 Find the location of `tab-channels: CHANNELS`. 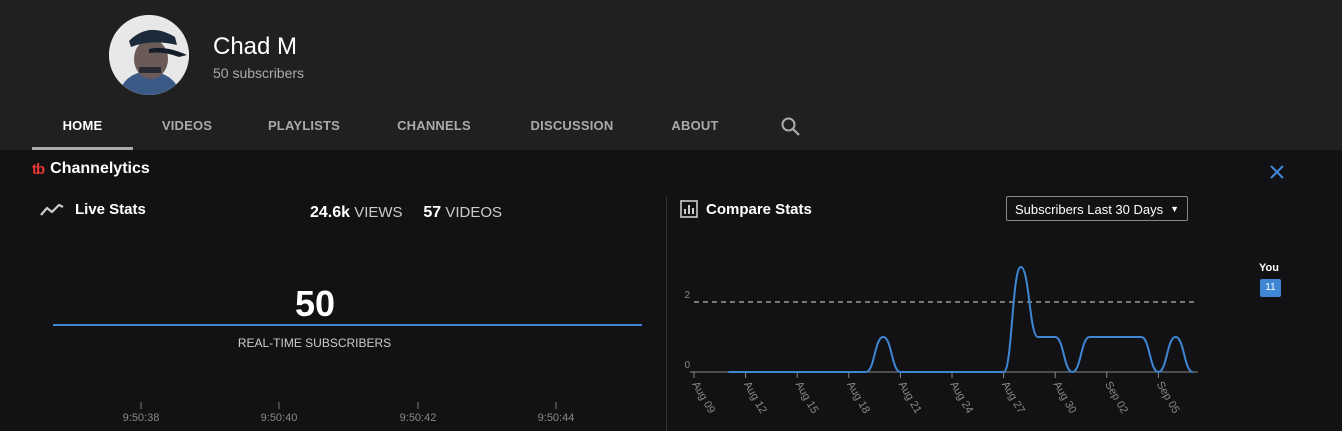

tab-channels: CHANNELS is located at coordinates (434, 126).